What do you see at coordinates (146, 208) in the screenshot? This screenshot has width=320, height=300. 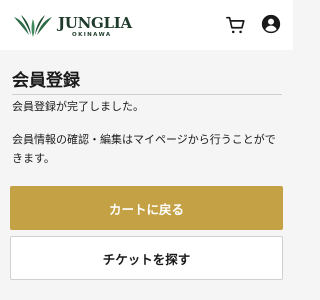 I see `back-to-cart-button: カートに戻る` at bounding box center [146, 208].